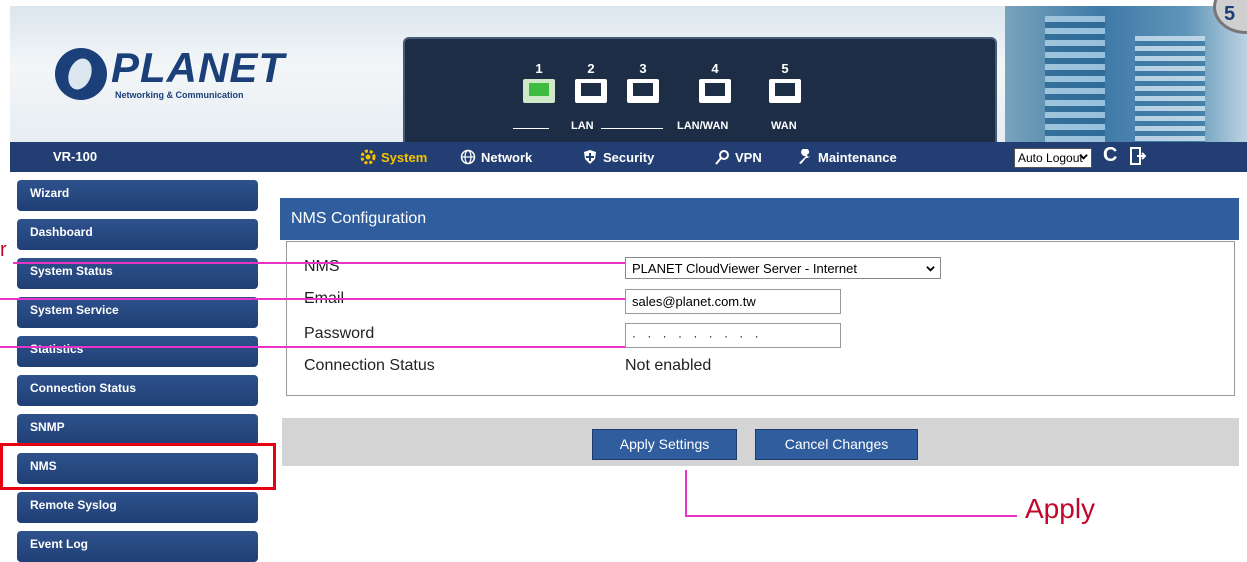 Image resolution: width=1247 pixels, height=562 pixels. I want to click on port-number: 3, so click(643, 68).